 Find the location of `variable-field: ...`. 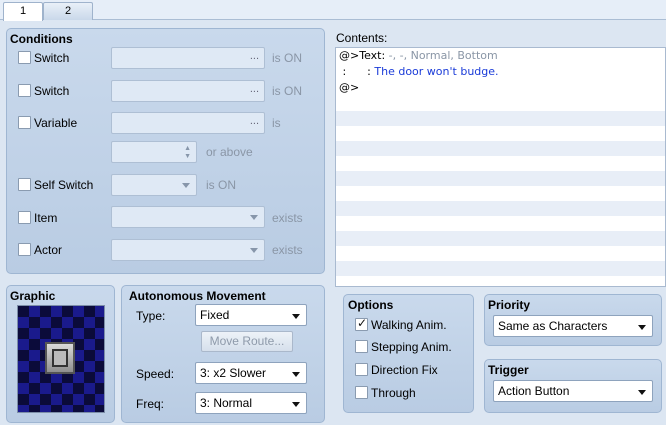

variable-field: ... is located at coordinates (188, 123).